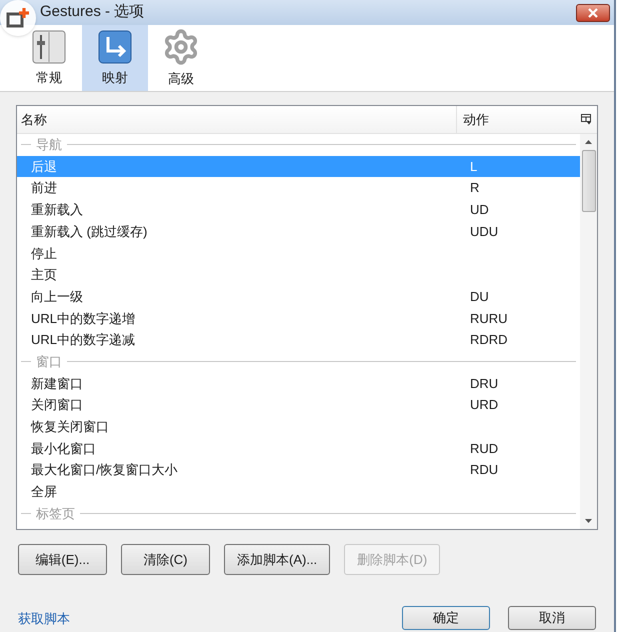  I want to click on scrollbar, so click(588, 331).